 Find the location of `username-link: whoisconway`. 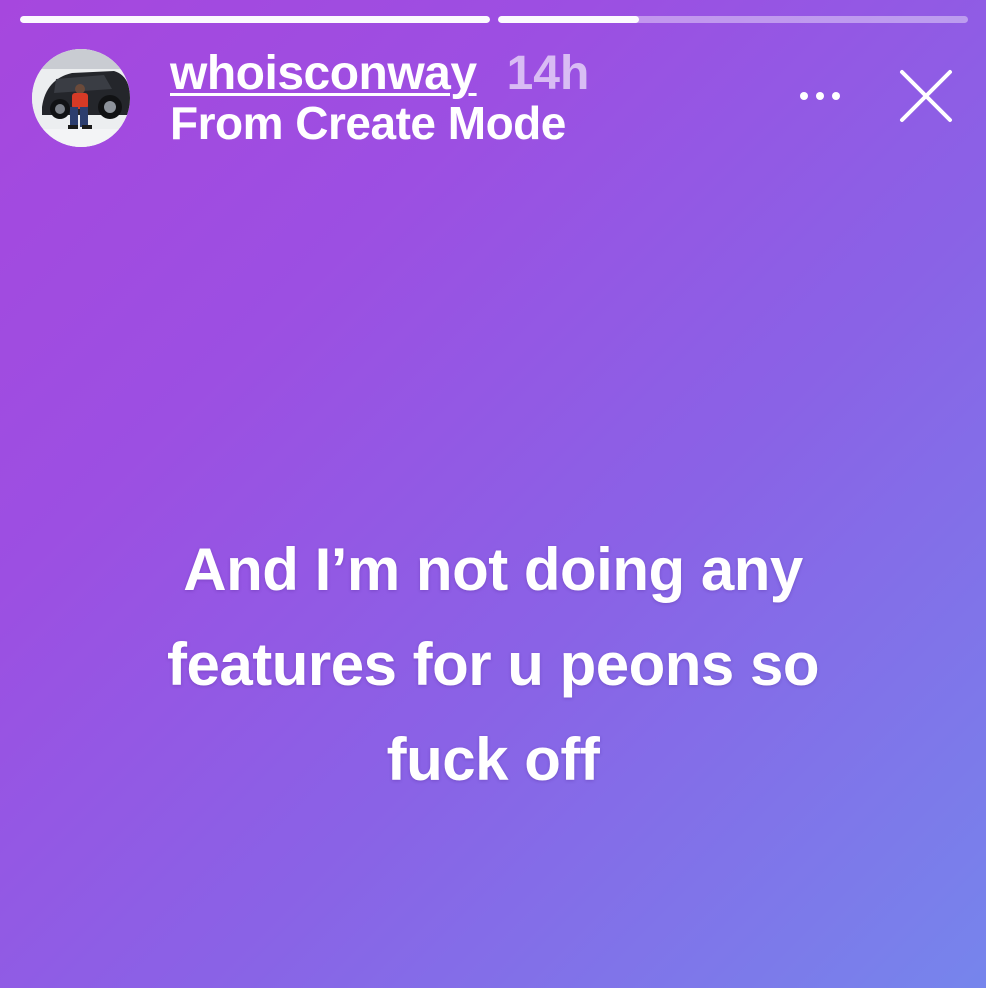

username-link: whoisconway is located at coordinates (323, 74).